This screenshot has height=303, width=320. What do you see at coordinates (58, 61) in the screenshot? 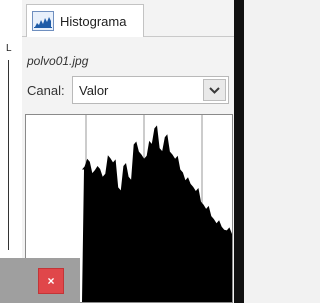
I see `image-filename: polvo01.jpg` at bounding box center [58, 61].